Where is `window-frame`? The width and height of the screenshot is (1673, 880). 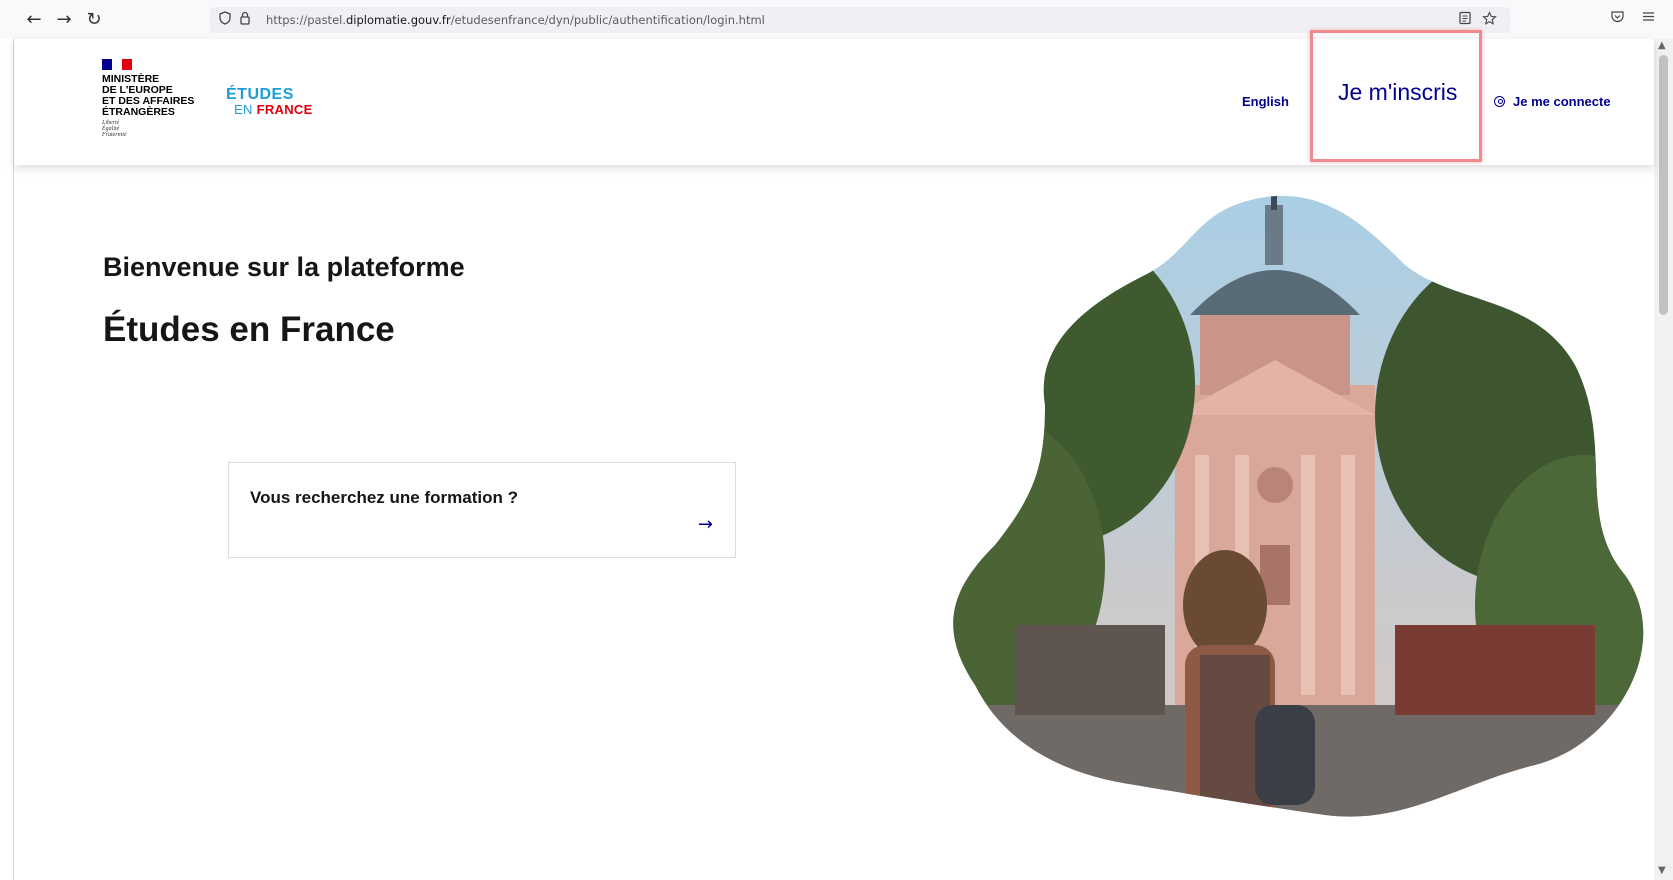
window-frame is located at coordinates (7, 459).